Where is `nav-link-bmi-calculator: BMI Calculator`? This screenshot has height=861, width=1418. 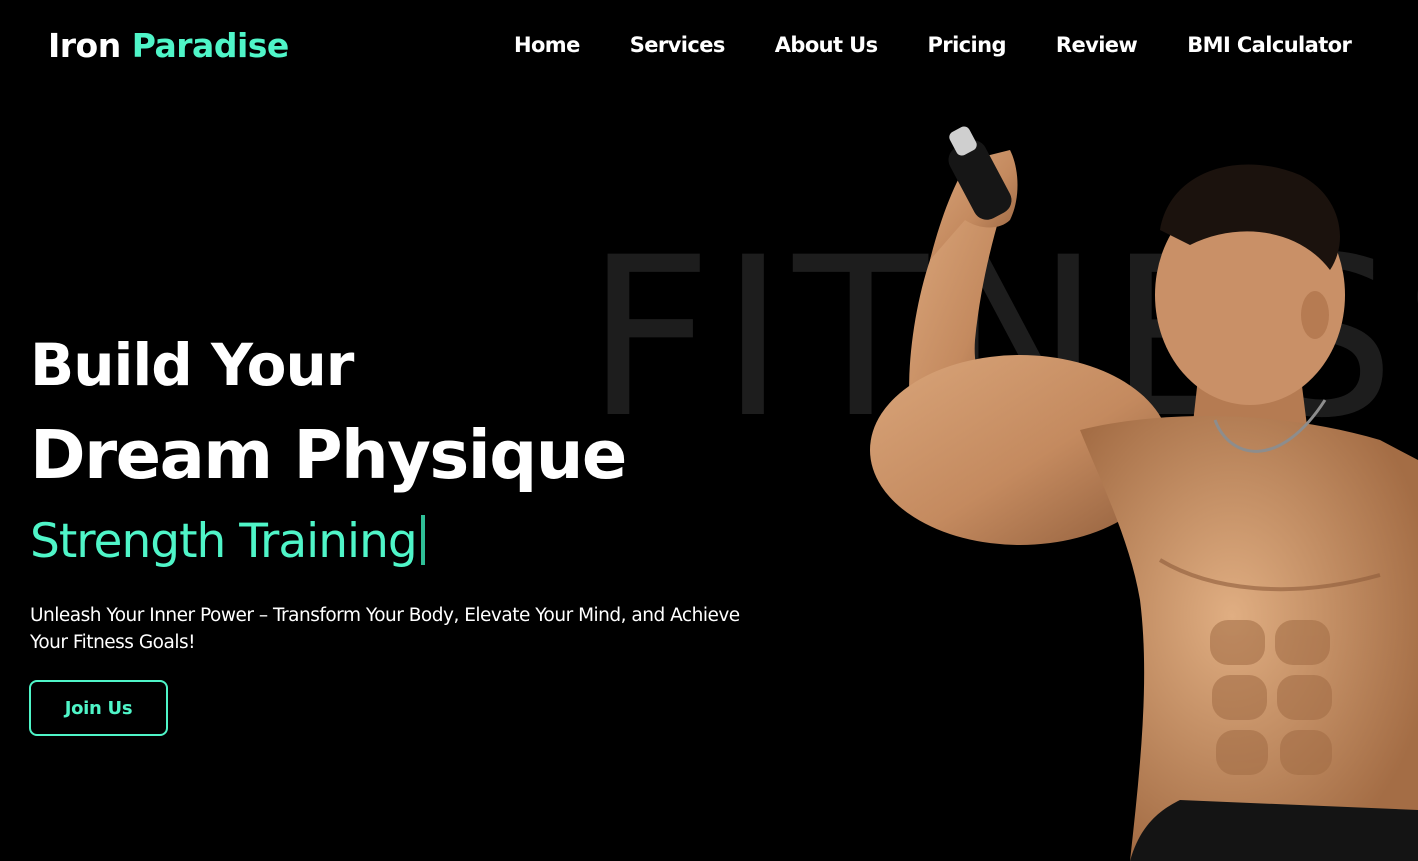 nav-link-bmi-calculator: BMI Calculator is located at coordinates (1269, 45).